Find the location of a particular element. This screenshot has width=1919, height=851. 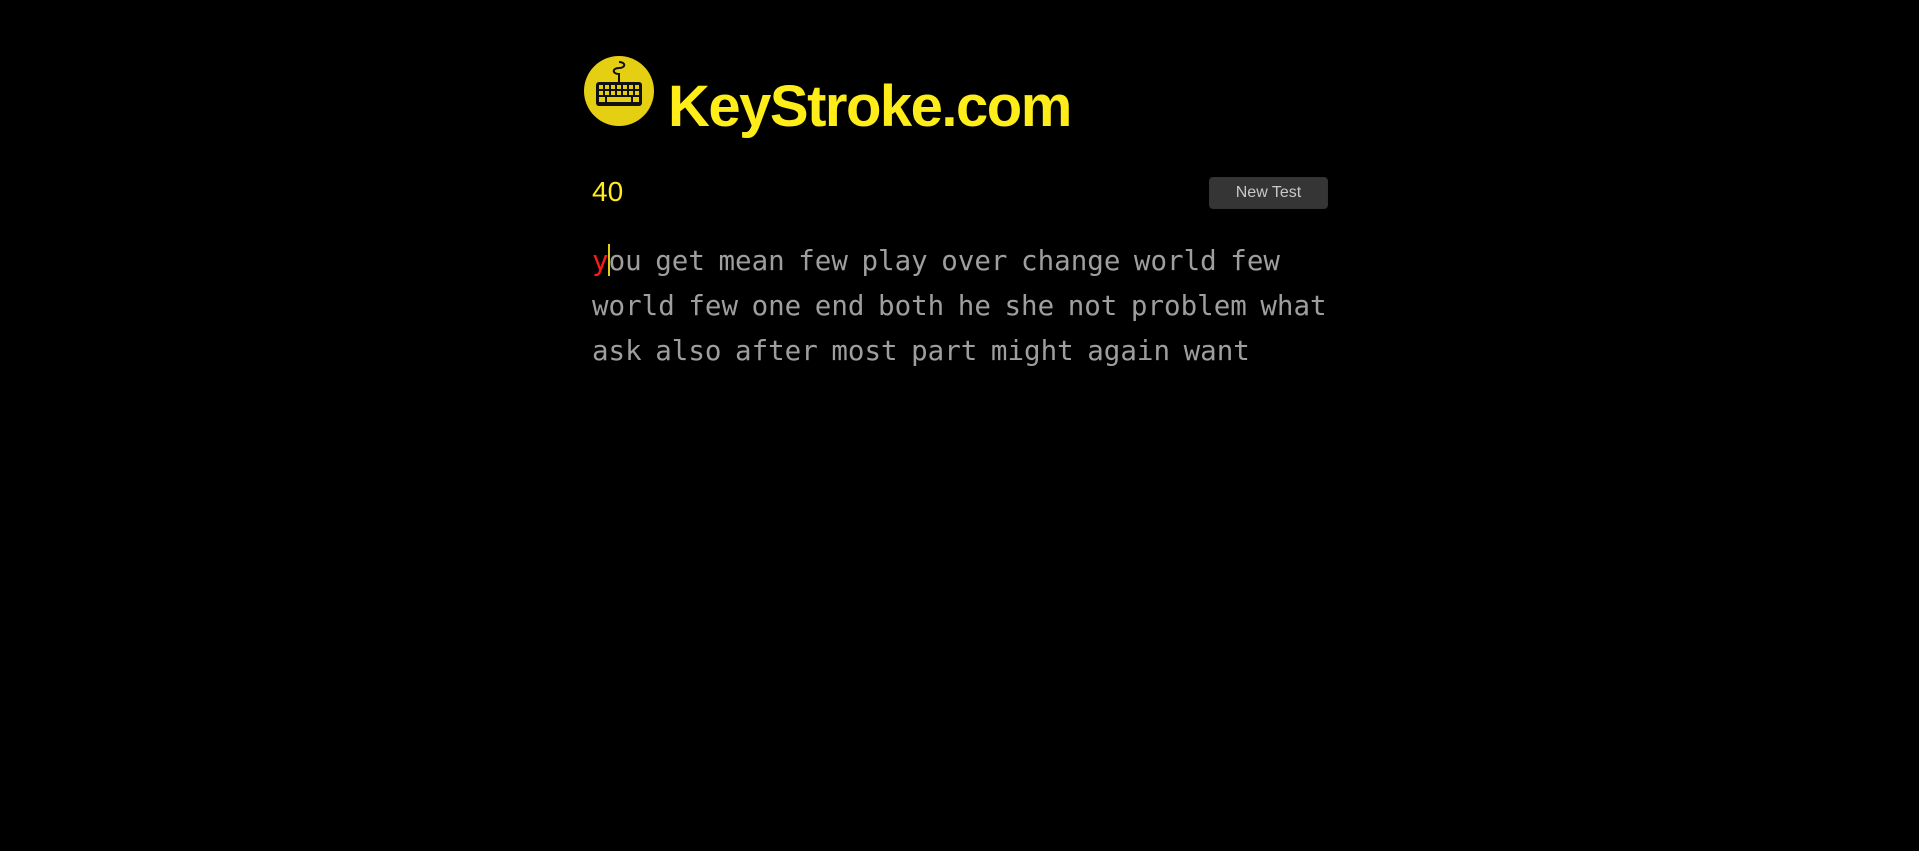

timer-display: 40 is located at coordinates (608, 191).